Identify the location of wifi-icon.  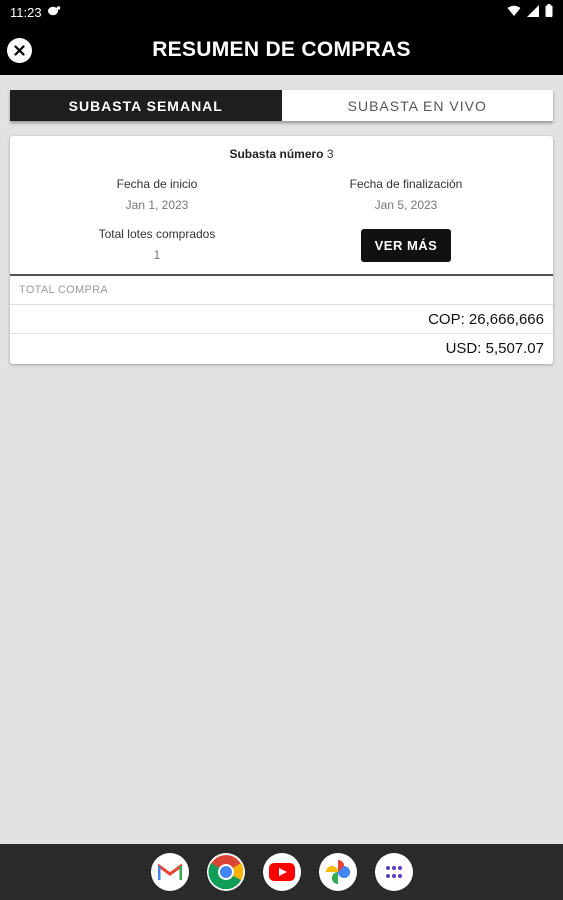
(514, 12).